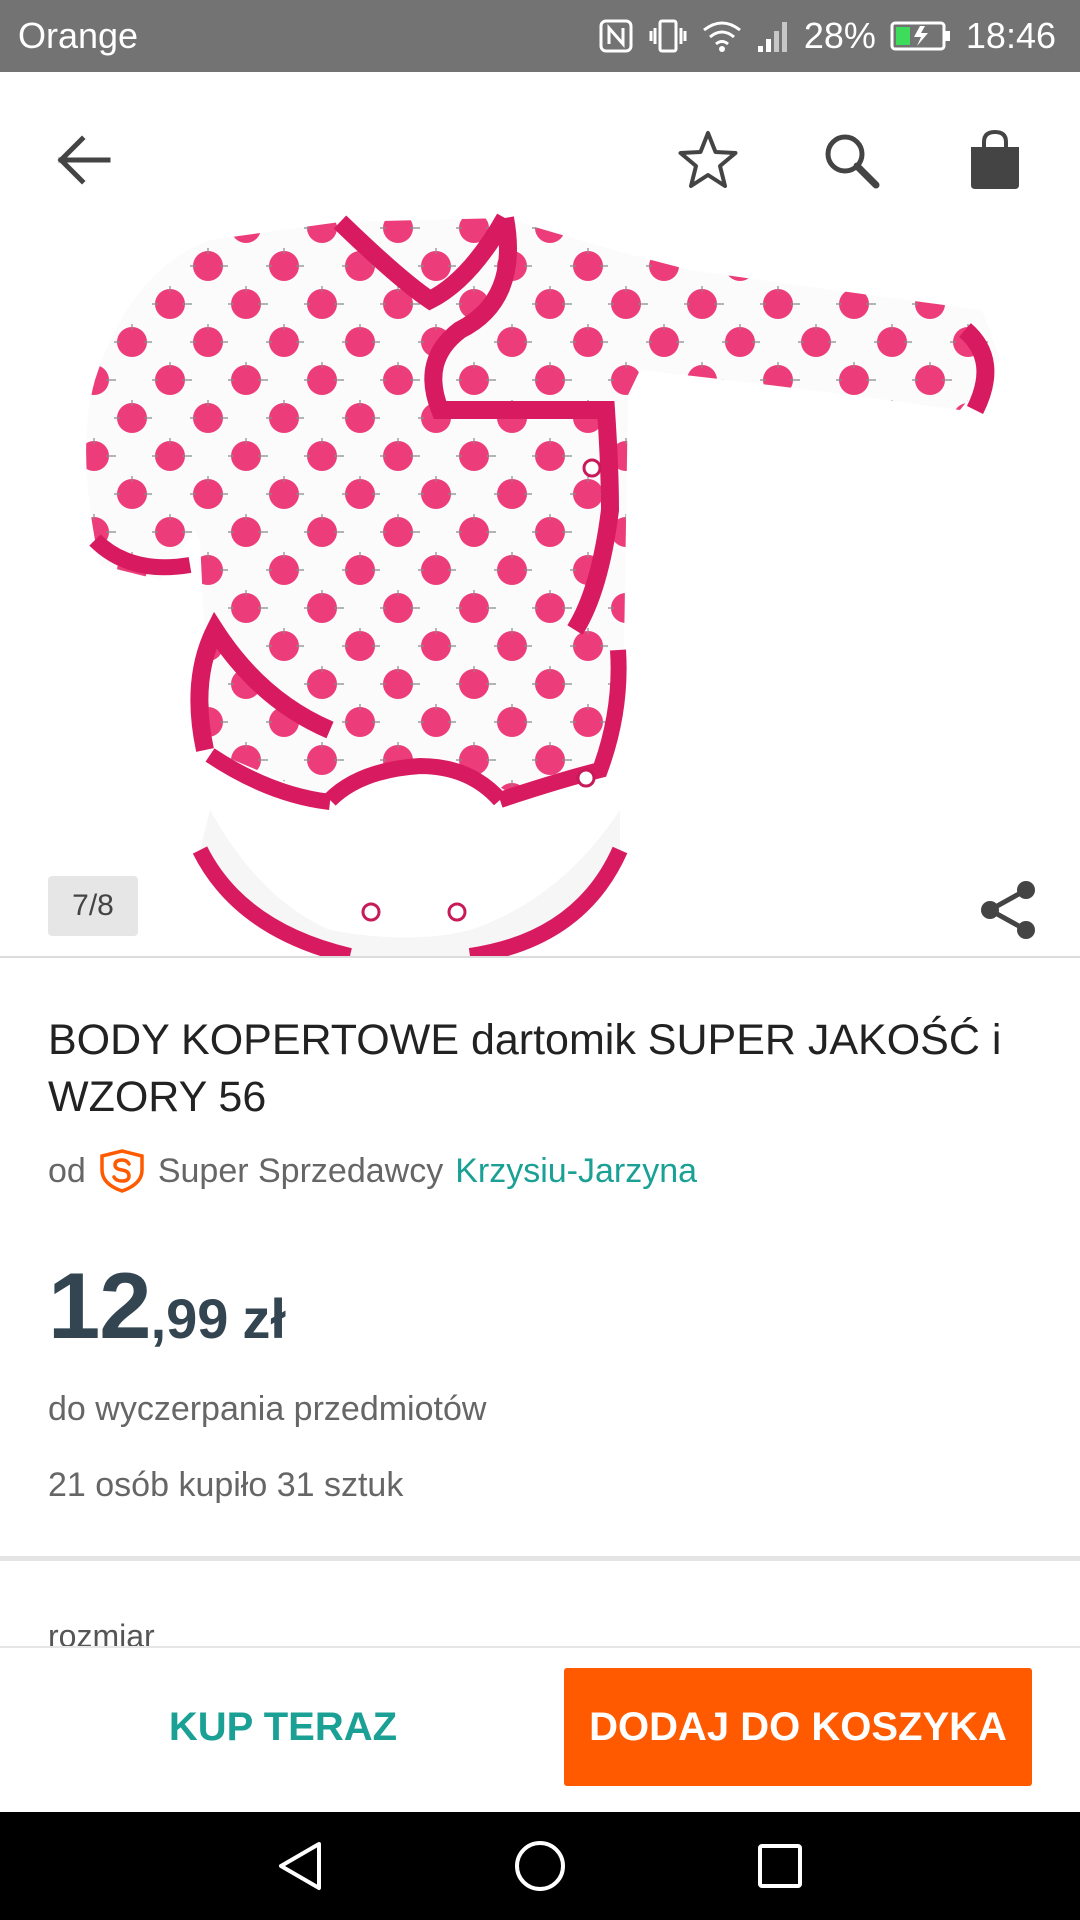 The image size is (1080, 1920). What do you see at coordinates (283, 1727) in the screenshot?
I see `buy-now-button: KUP TERAZ` at bounding box center [283, 1727].